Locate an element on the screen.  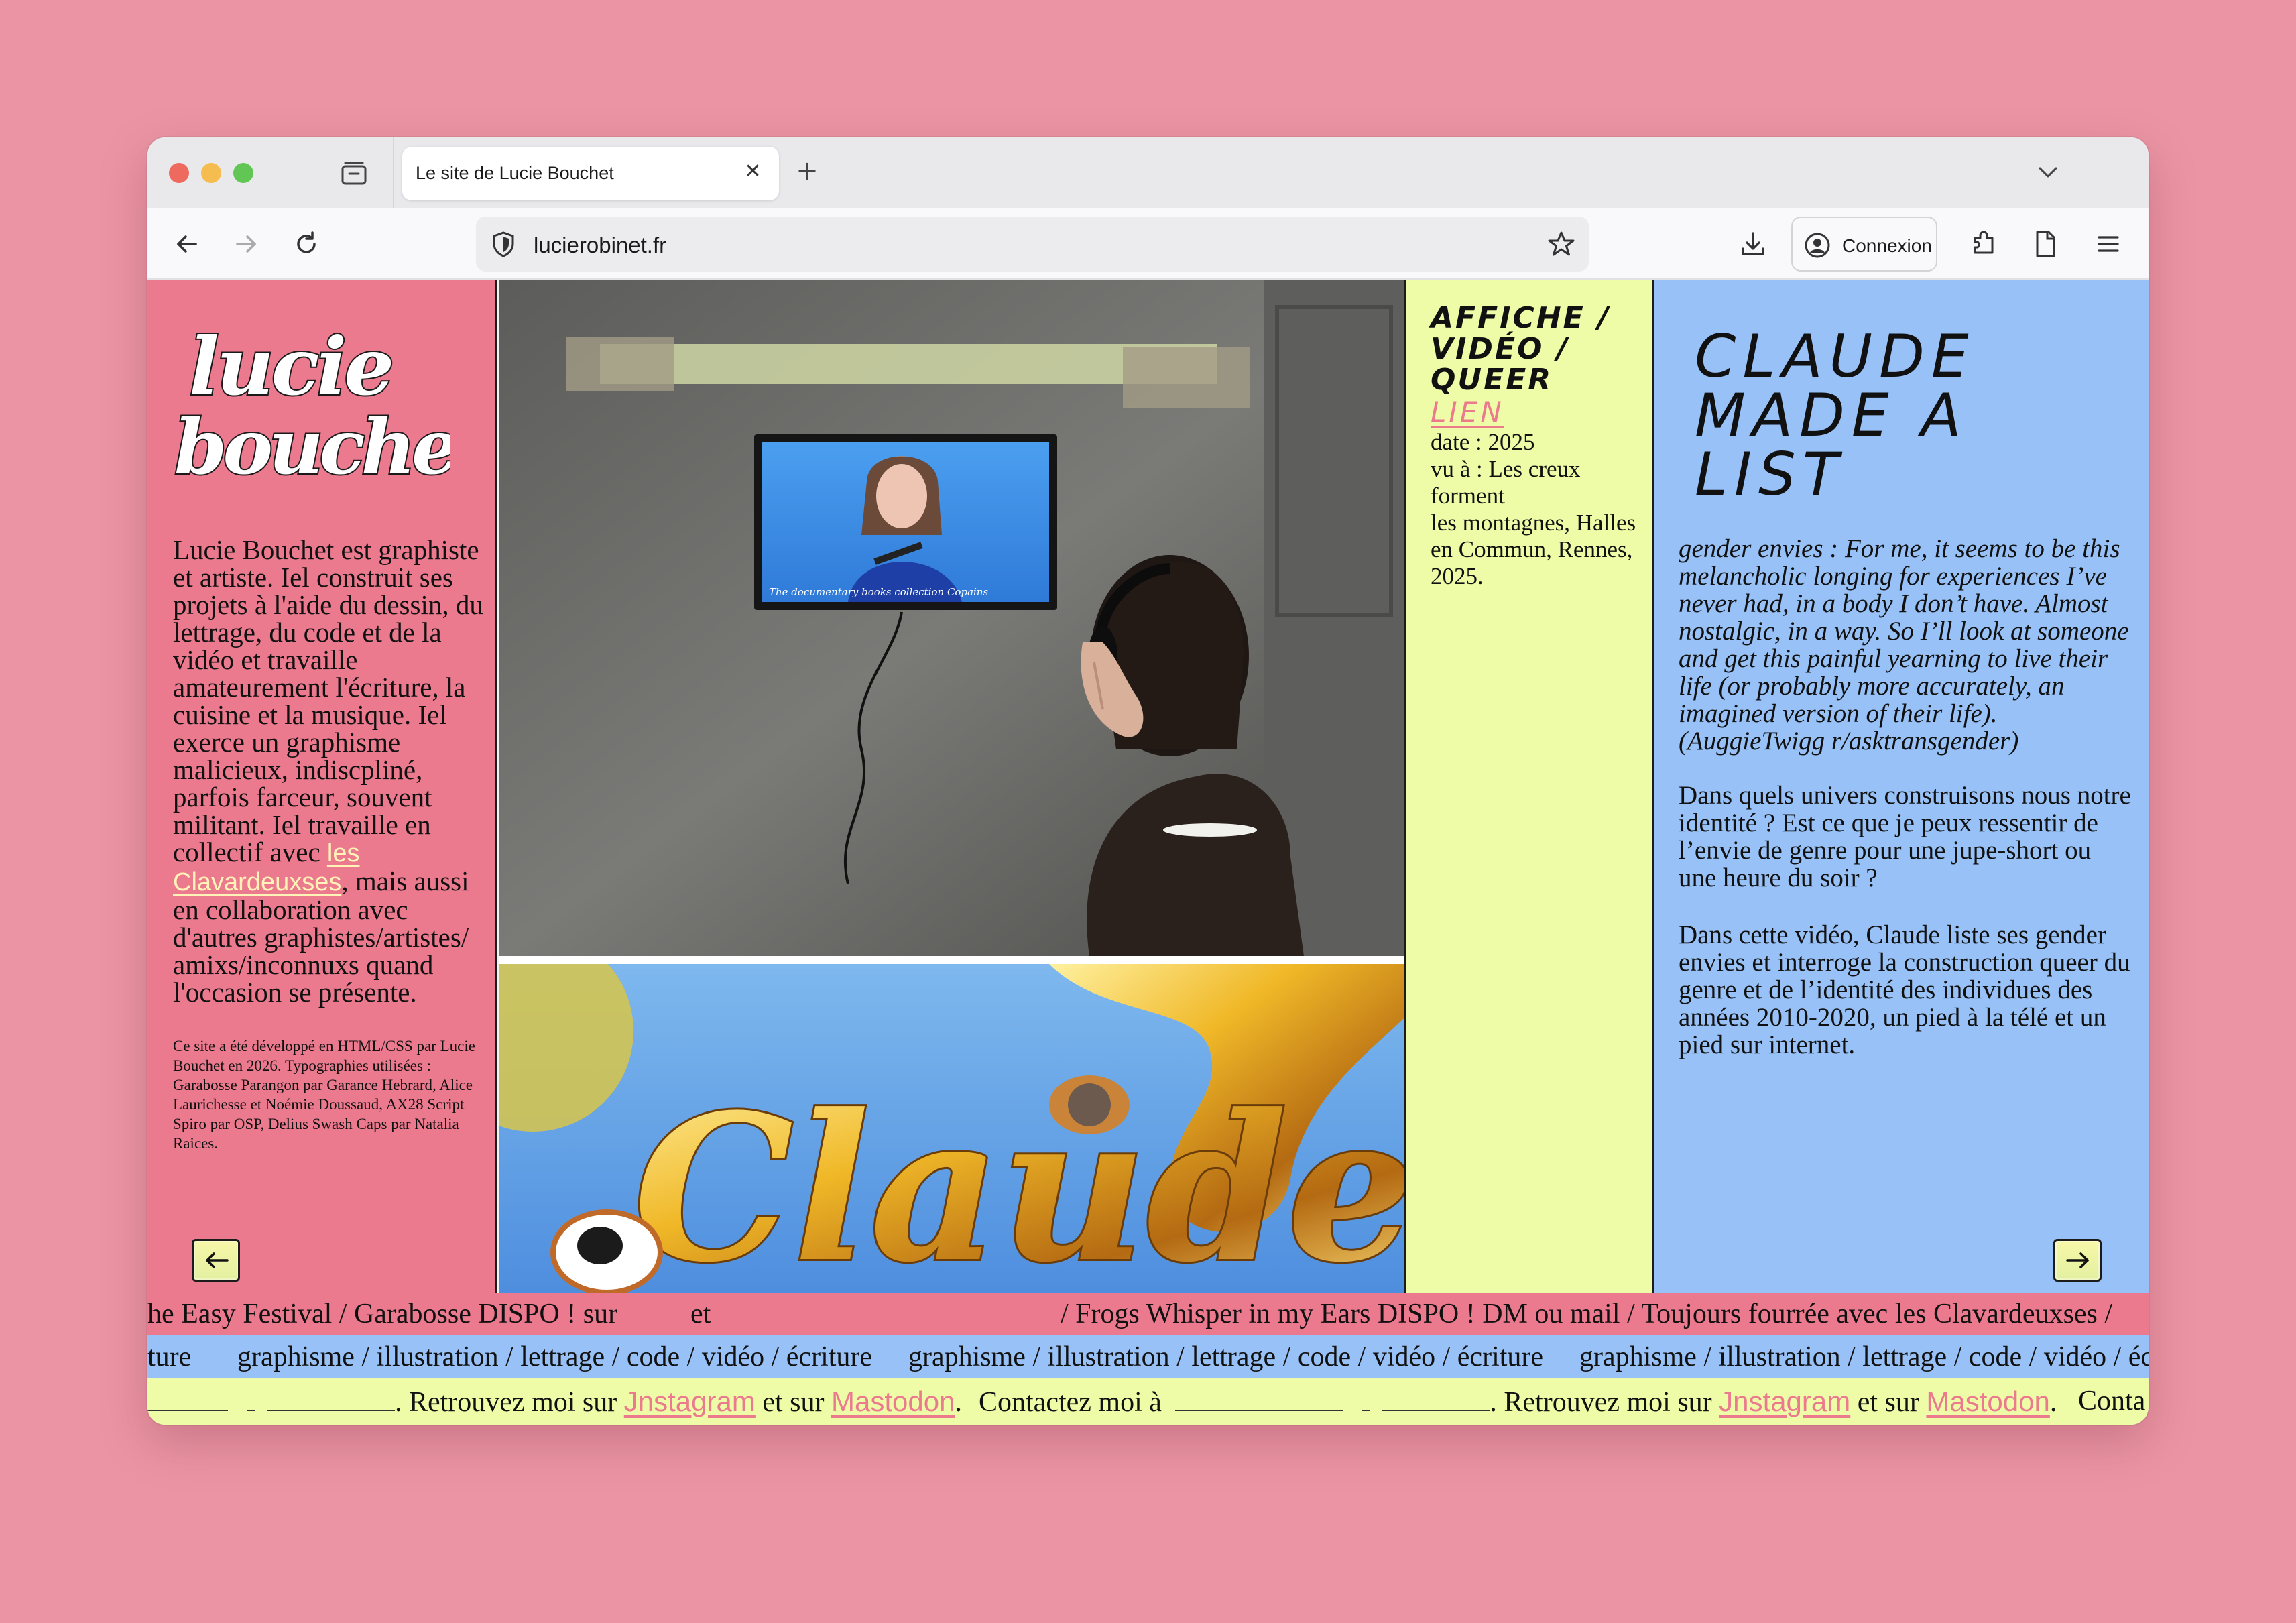
claude-poster: Claude is located at coordinates (951, 1128).